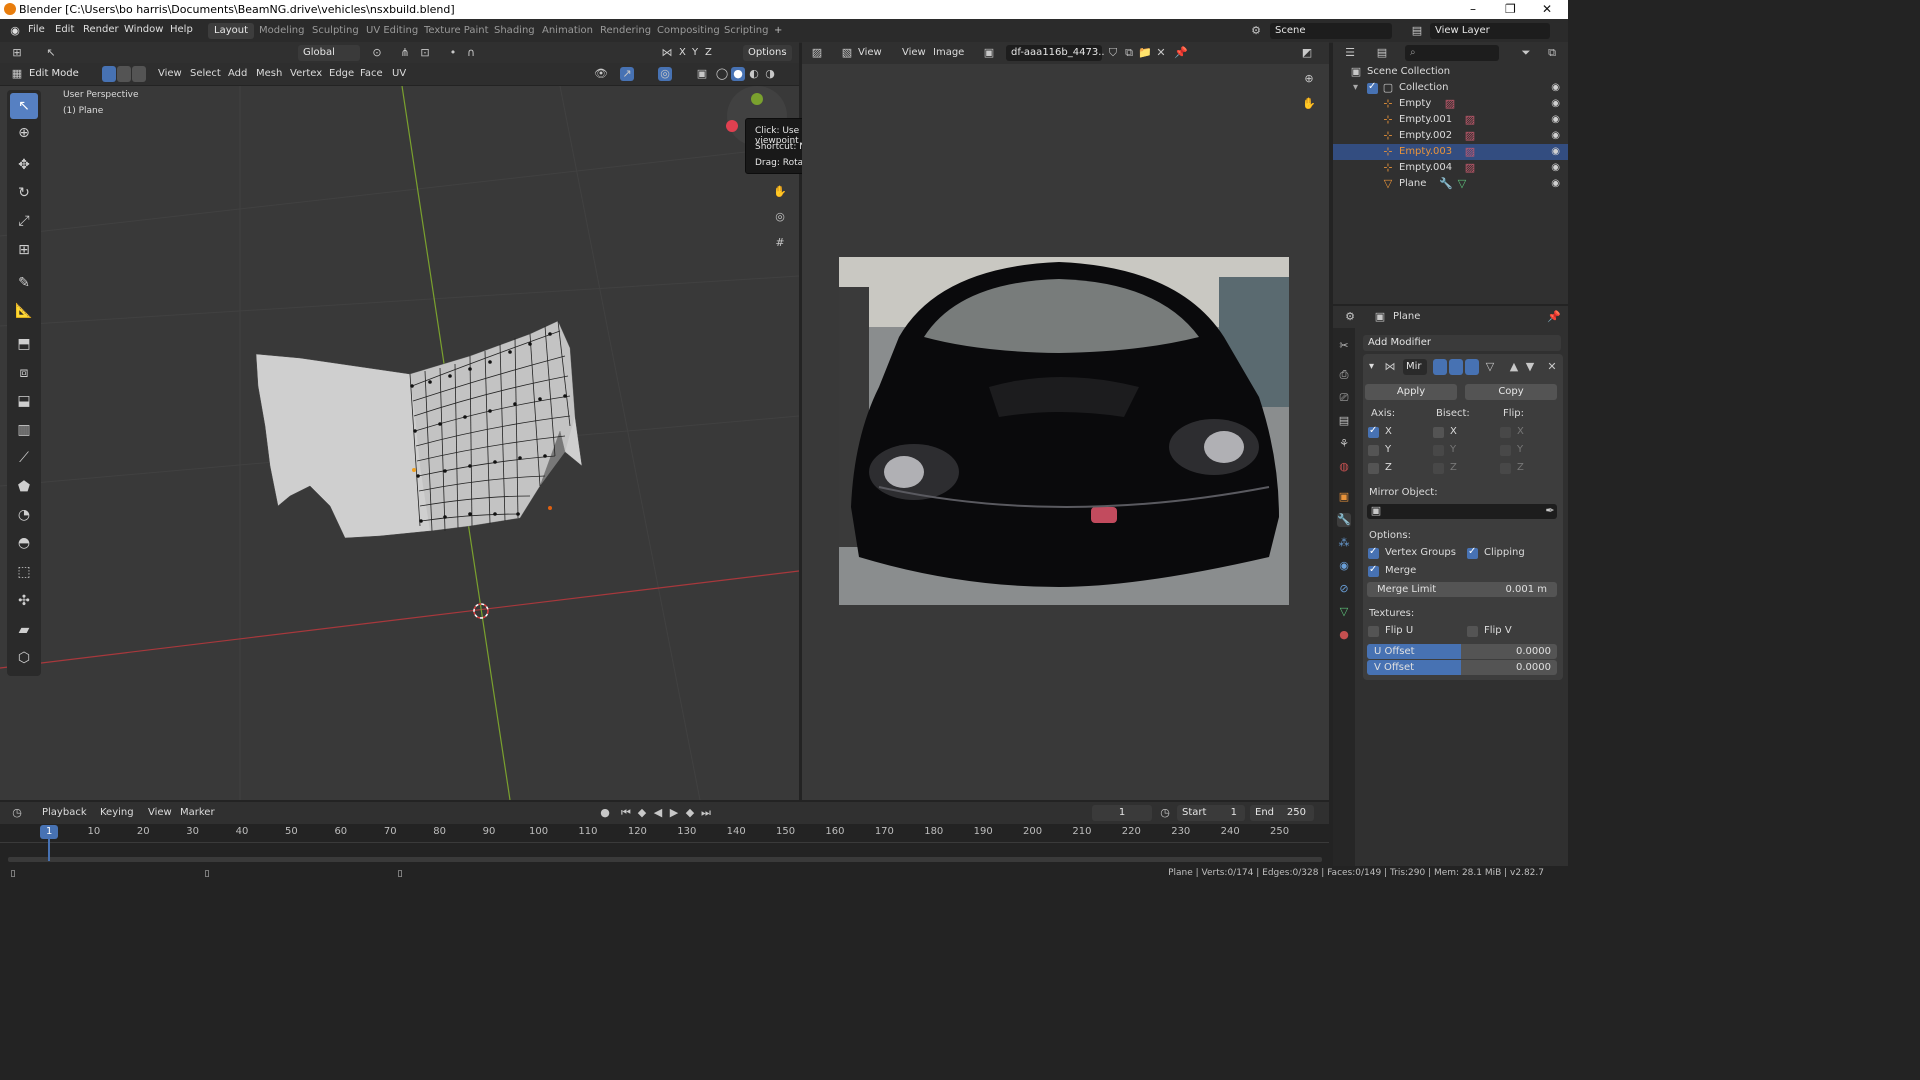  Describe the element at coordinates (1129, 53) in the screenshot. I see `new-image-icon: ⧉` at that location.